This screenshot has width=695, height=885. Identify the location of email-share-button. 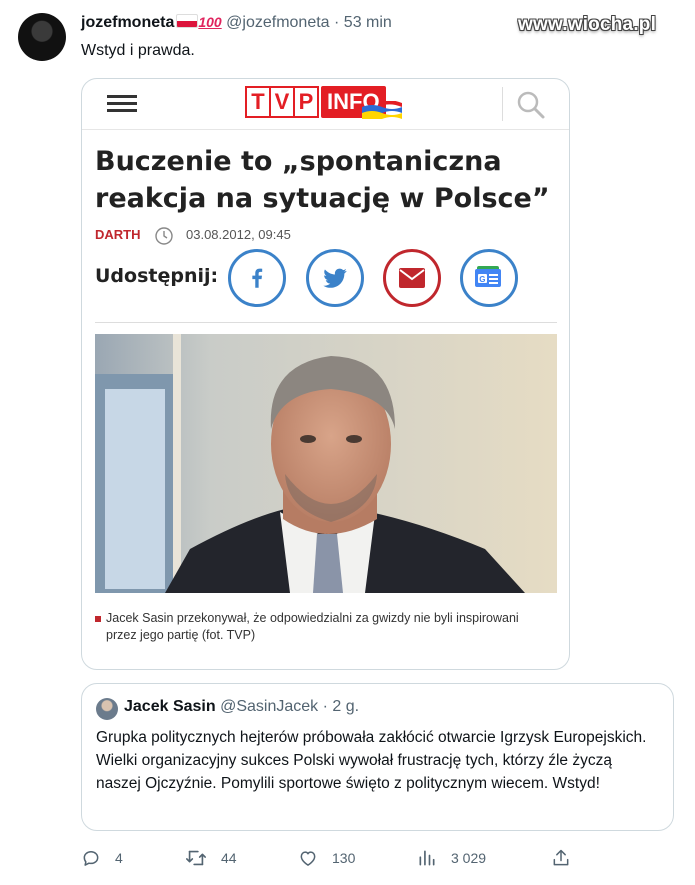
(412, 278).